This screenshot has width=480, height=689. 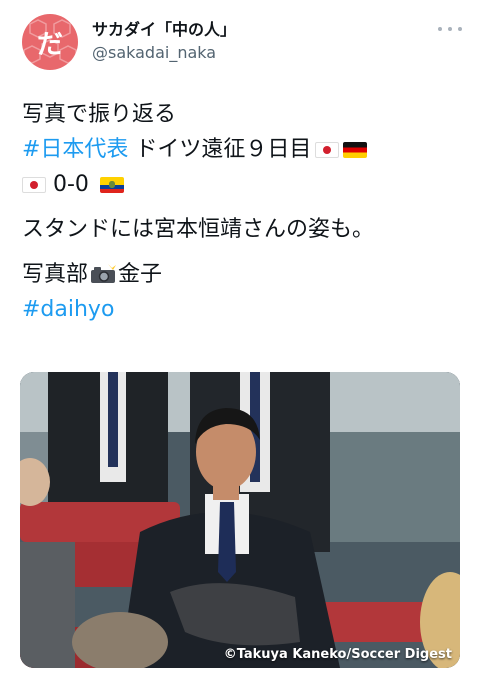 What do you see at coordinates (55, 274) in the screenshot?
I see `tweet-text-dept: 写真部` at bounding box center [55, 274].